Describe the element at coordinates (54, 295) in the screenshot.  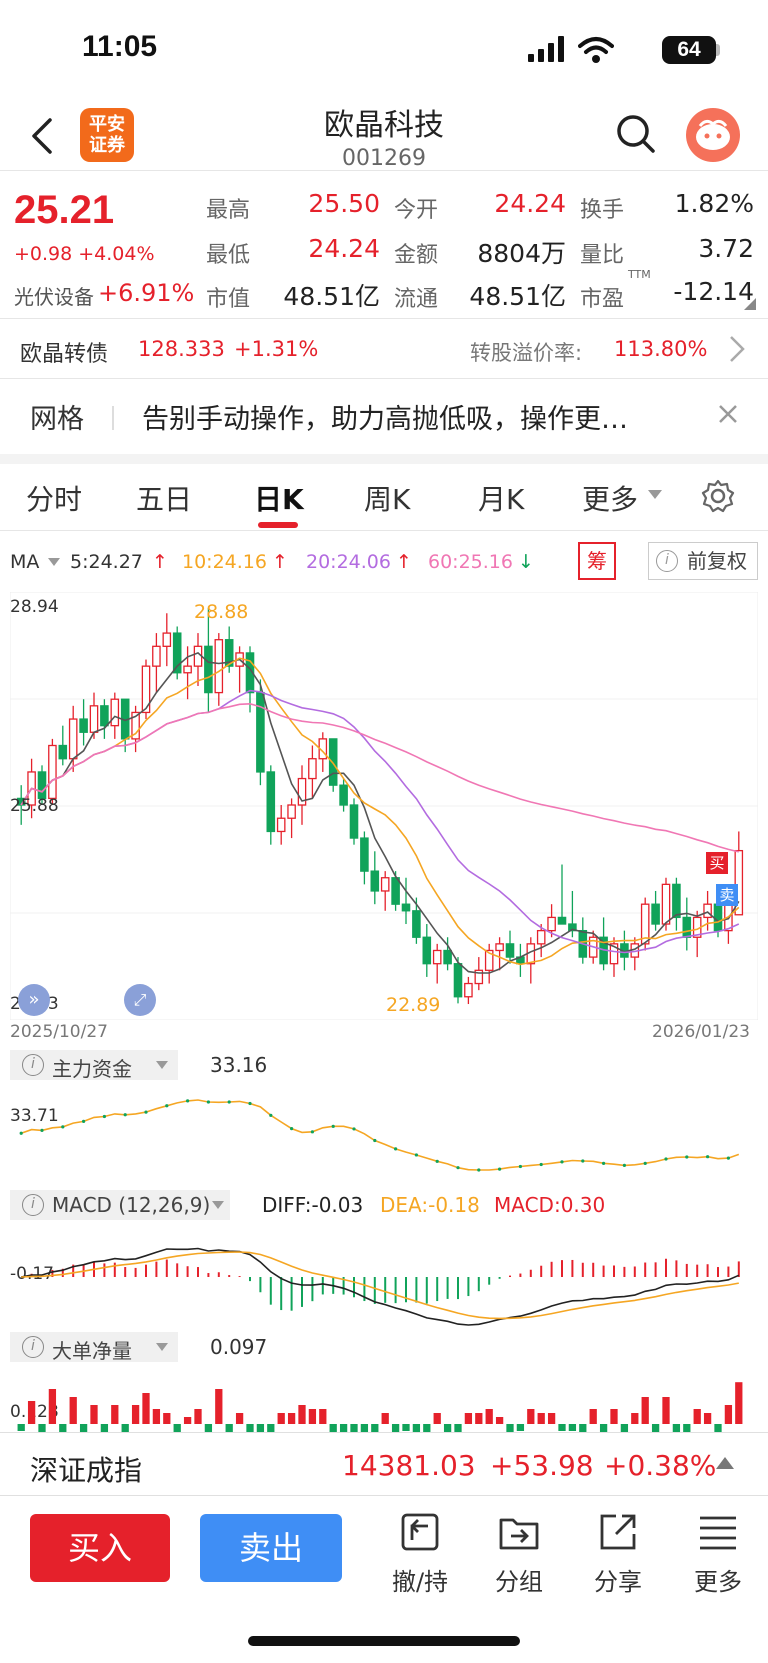
I see `sector-name: 光伏设备` at that location.